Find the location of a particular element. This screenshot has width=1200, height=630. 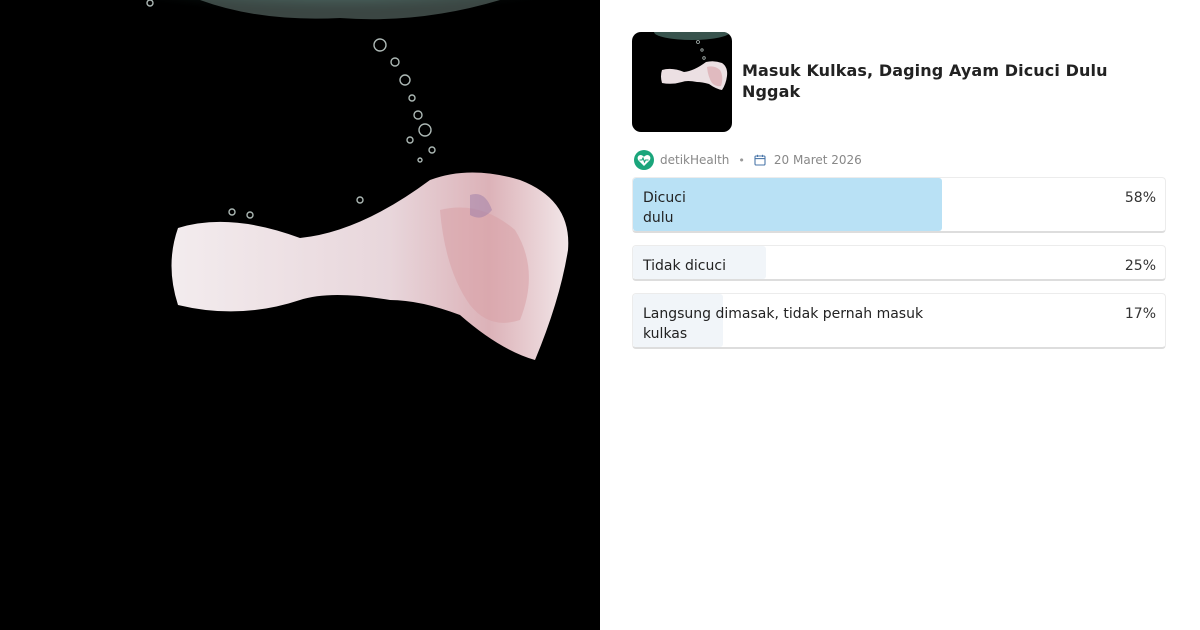

source-name: detikHealth is located at coordinates (694, 160).